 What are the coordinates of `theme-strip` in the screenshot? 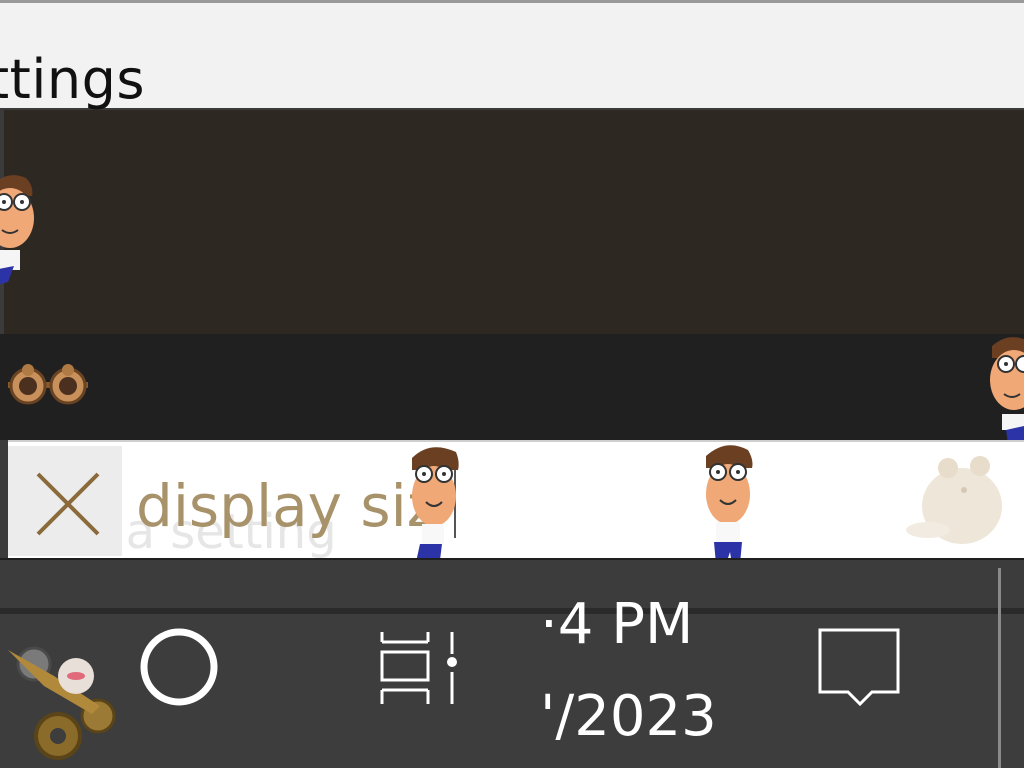 It's located at (512, 387).